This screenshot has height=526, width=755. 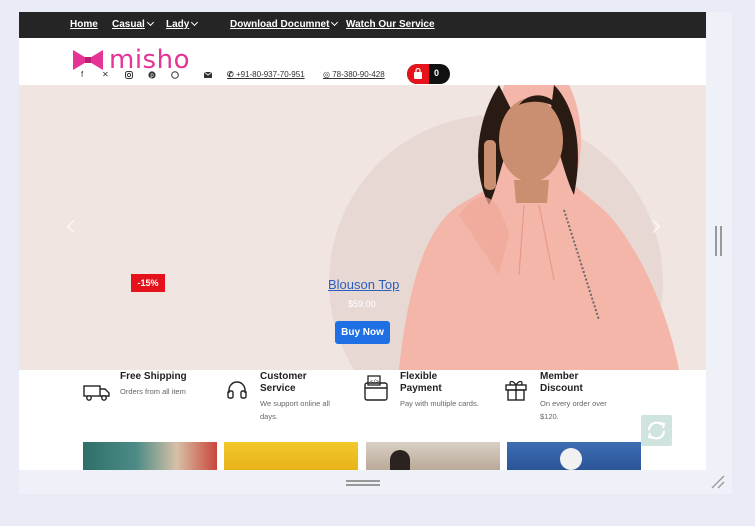 What do you see at coordinates (283, 382) in the screenshot?
I see `feature-title-service: Customer Service` at bounding box center [283, 382].